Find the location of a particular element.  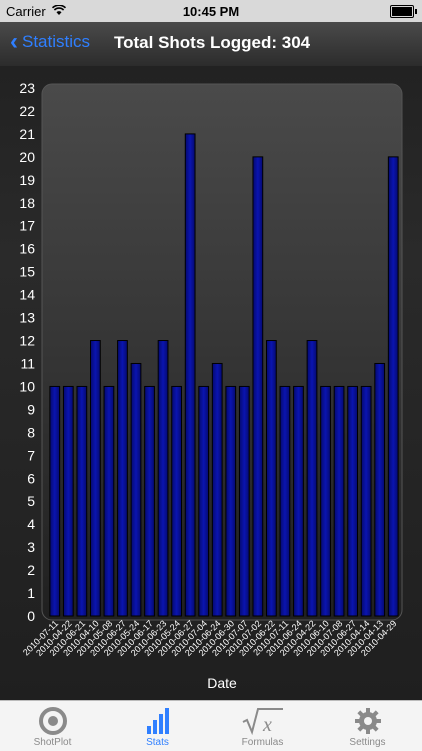

y-tick-label: 22 is located at coordinates (27, 111).